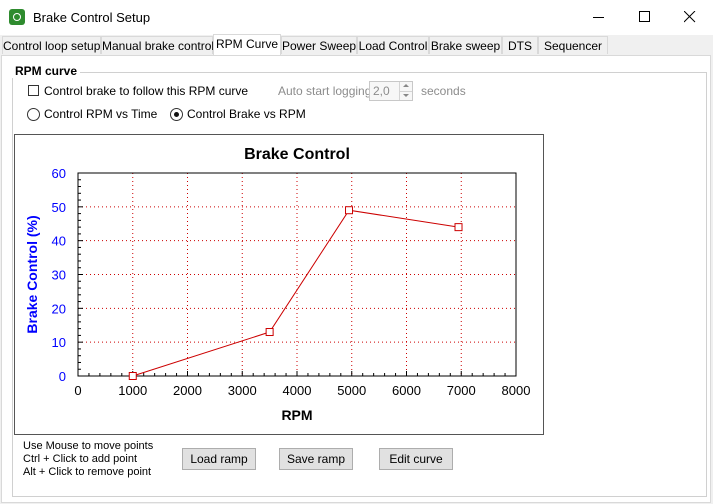  I want to click on follow-curve-checkbox, so click(33, 90).